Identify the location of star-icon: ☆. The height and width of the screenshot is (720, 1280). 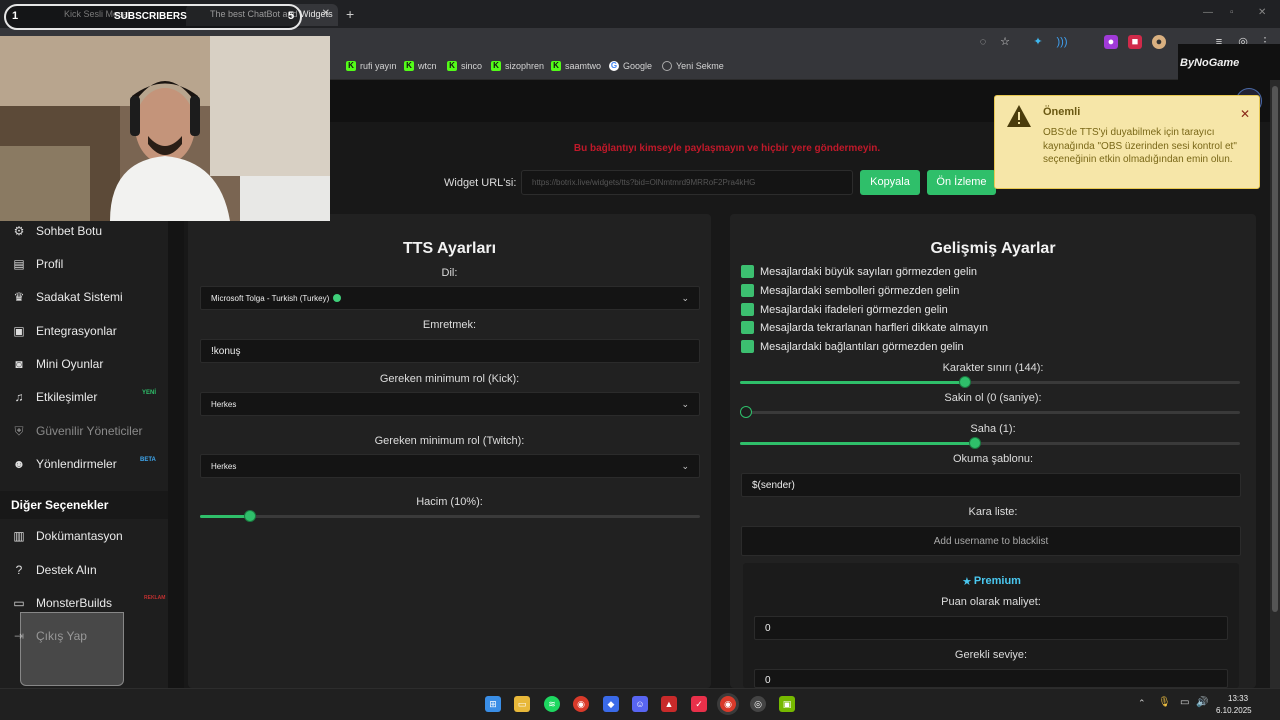
(1005, 42).